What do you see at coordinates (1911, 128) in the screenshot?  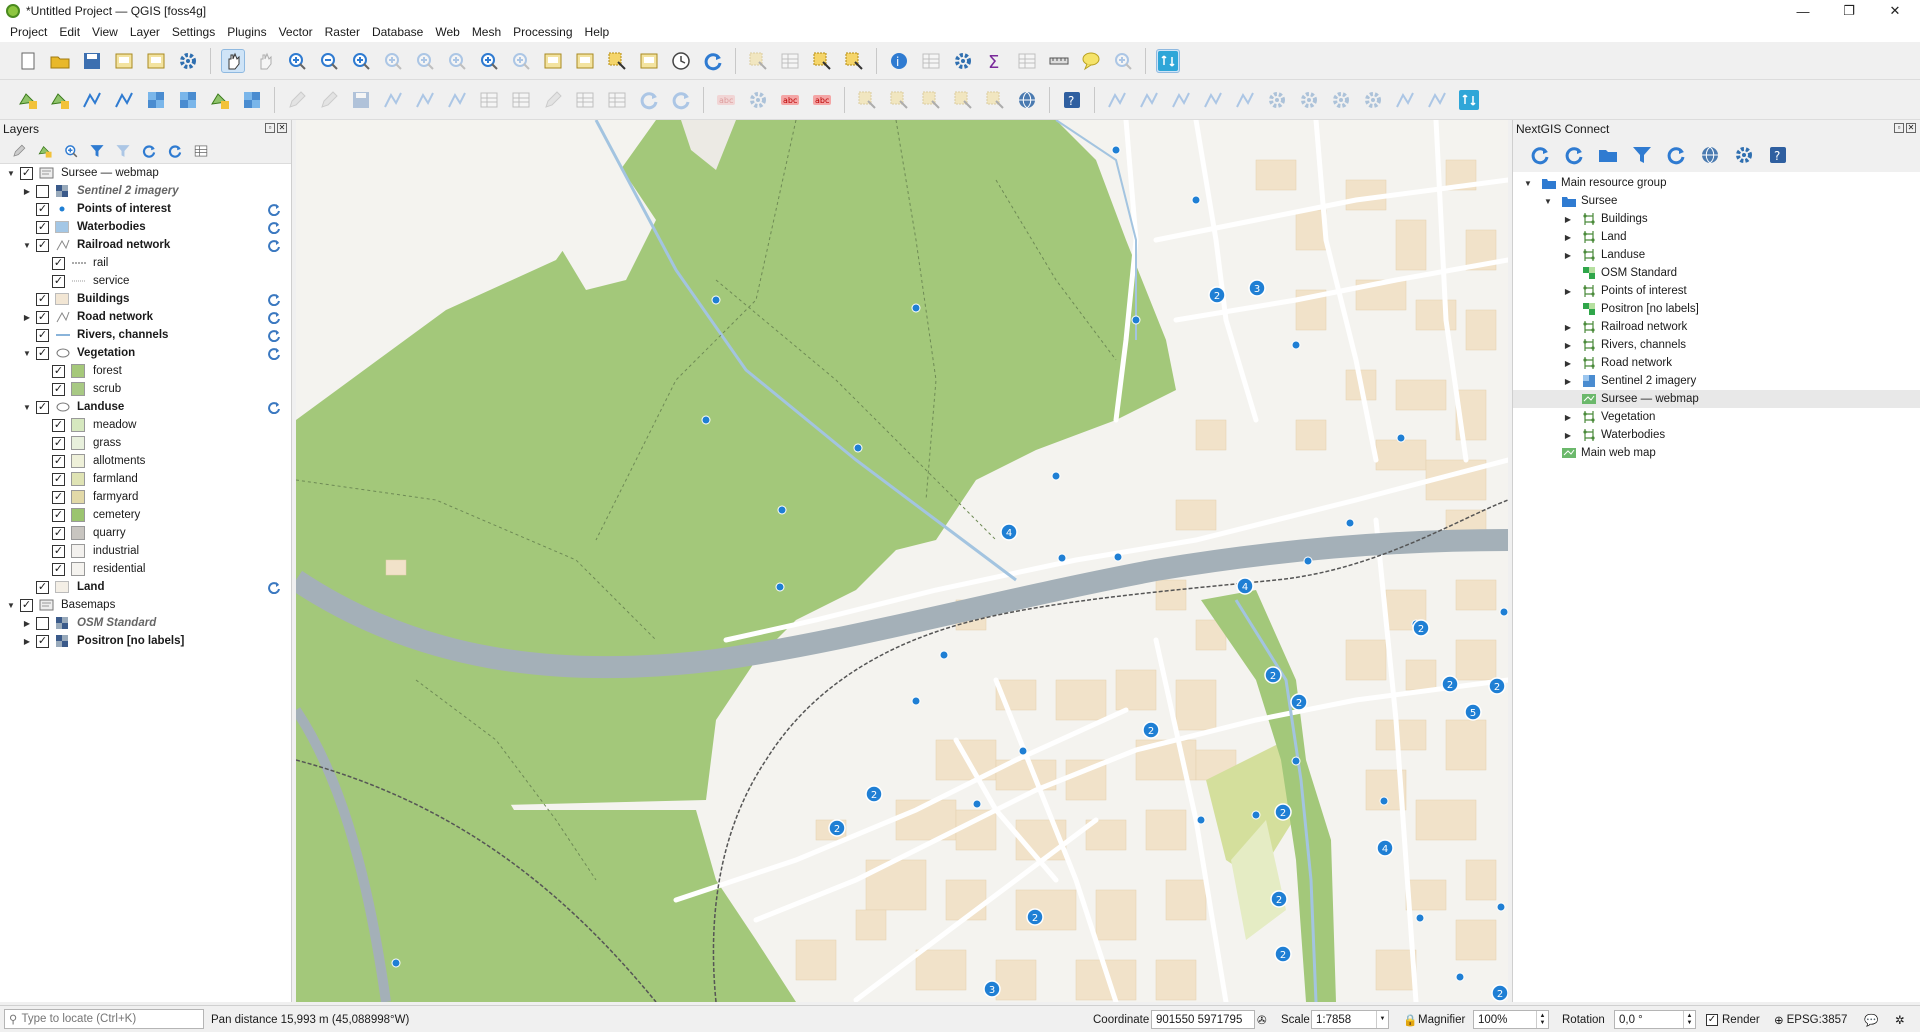 I see `close-panel-icon: ✕` at bounding box center [1911, 128].